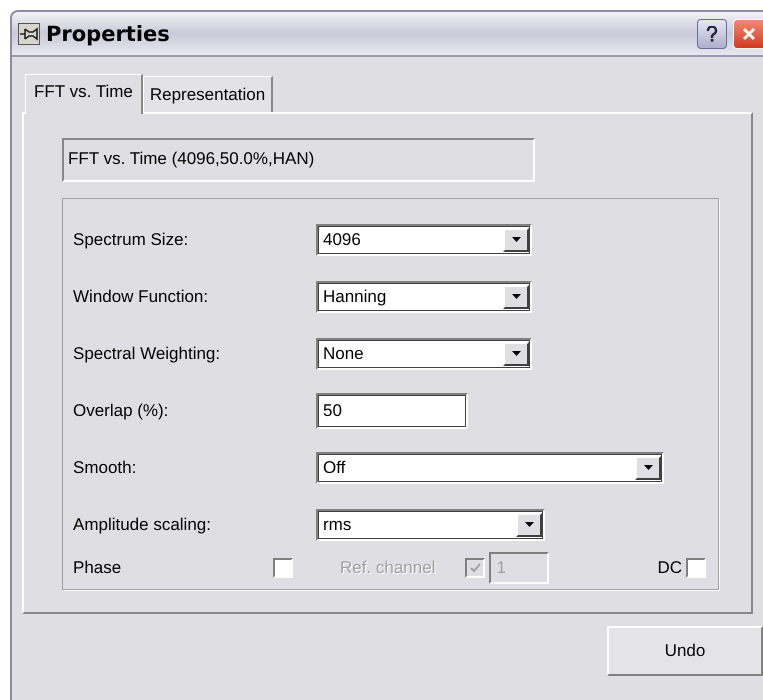 This screenshot has width=763, height=700. Describe the element at coordinates (105, 468) in the screenshot. I see `setting-label: Smooth:` at that location.